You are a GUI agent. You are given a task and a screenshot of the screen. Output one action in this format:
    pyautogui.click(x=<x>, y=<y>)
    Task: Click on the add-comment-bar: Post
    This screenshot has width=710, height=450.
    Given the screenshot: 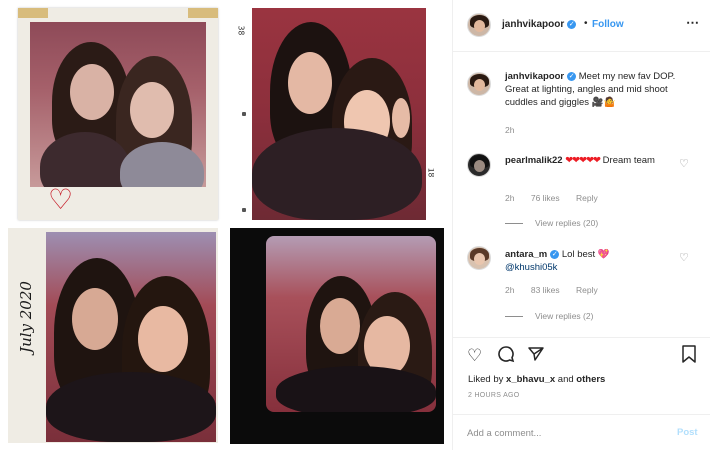 What is the action you would take?
    pyautogui.click(x=581, y=432)
    